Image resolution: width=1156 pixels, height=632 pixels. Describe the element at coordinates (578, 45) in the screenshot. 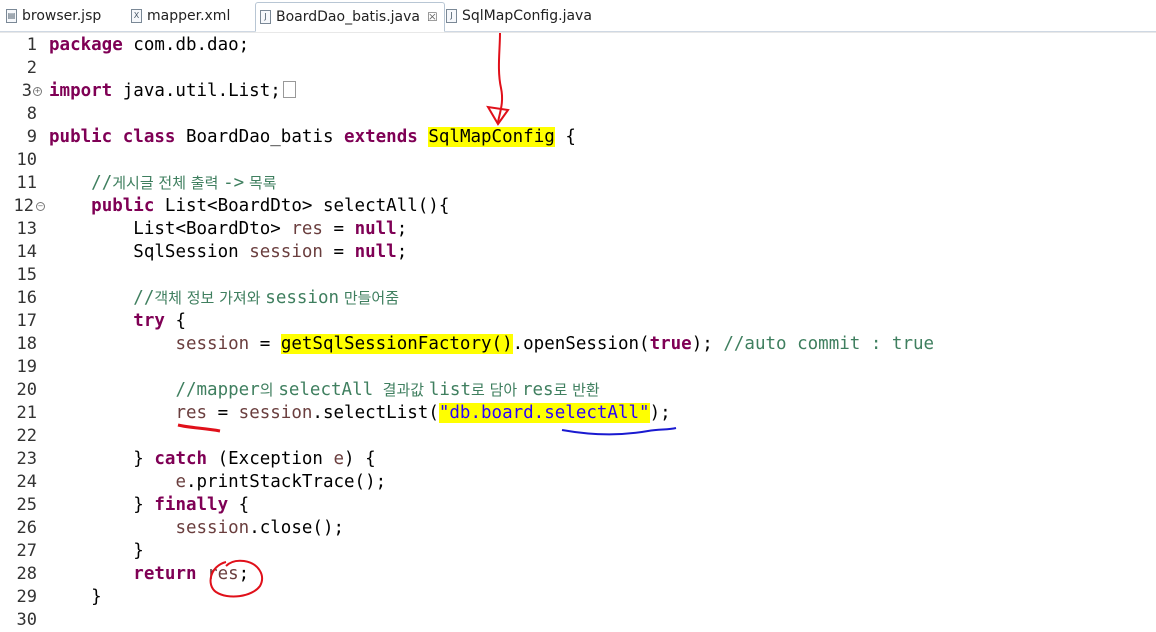

I see `code-line: 1 package com.db.dao;` at that location.